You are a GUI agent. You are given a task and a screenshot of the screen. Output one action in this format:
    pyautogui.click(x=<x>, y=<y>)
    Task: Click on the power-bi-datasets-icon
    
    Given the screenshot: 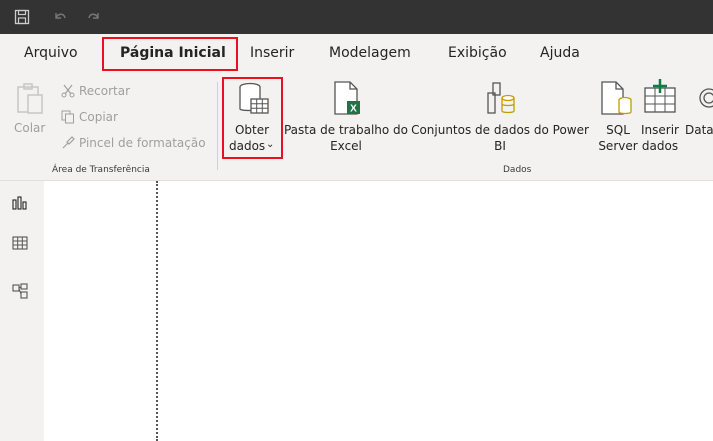 What is the action you would take?
    pyautogui.click(x=501, y=98)
    